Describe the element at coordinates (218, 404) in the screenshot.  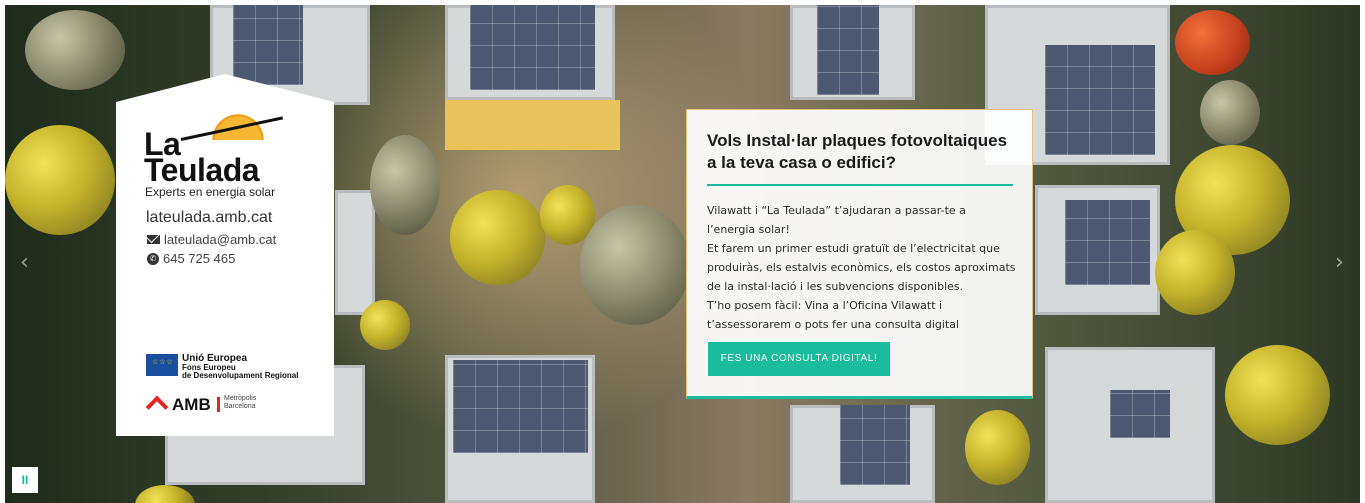
I see `amb-separator` at that location.